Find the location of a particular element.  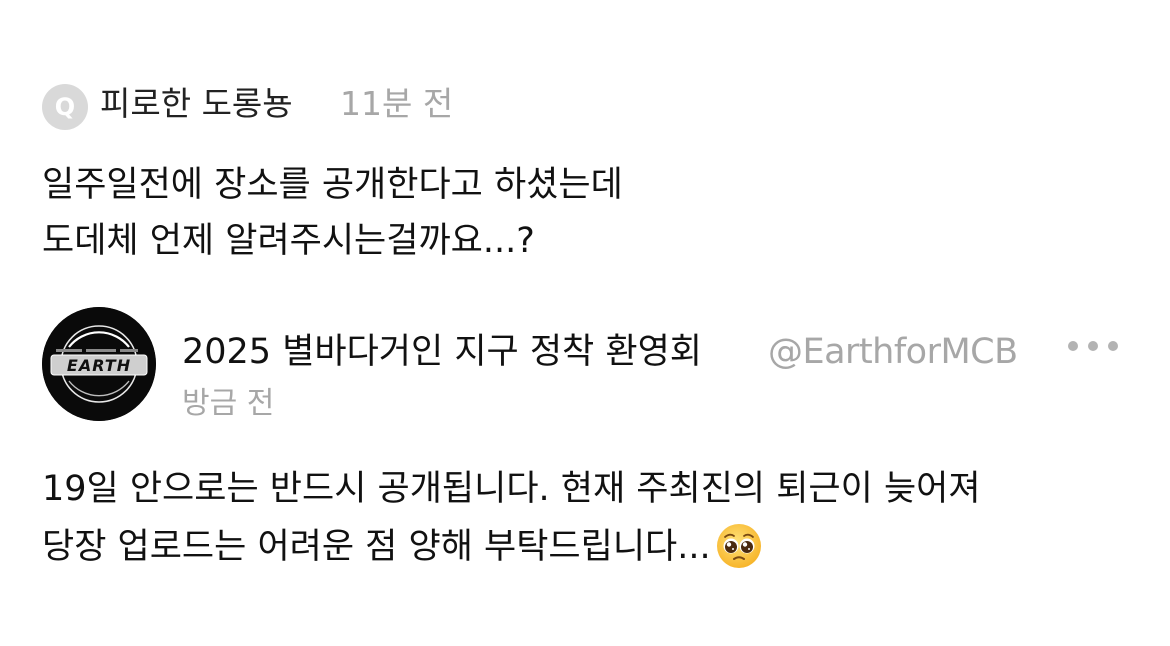

reply-display-name: 2025 별바다거인 지구 정착 환영회 is located at coordinates (442, 352).